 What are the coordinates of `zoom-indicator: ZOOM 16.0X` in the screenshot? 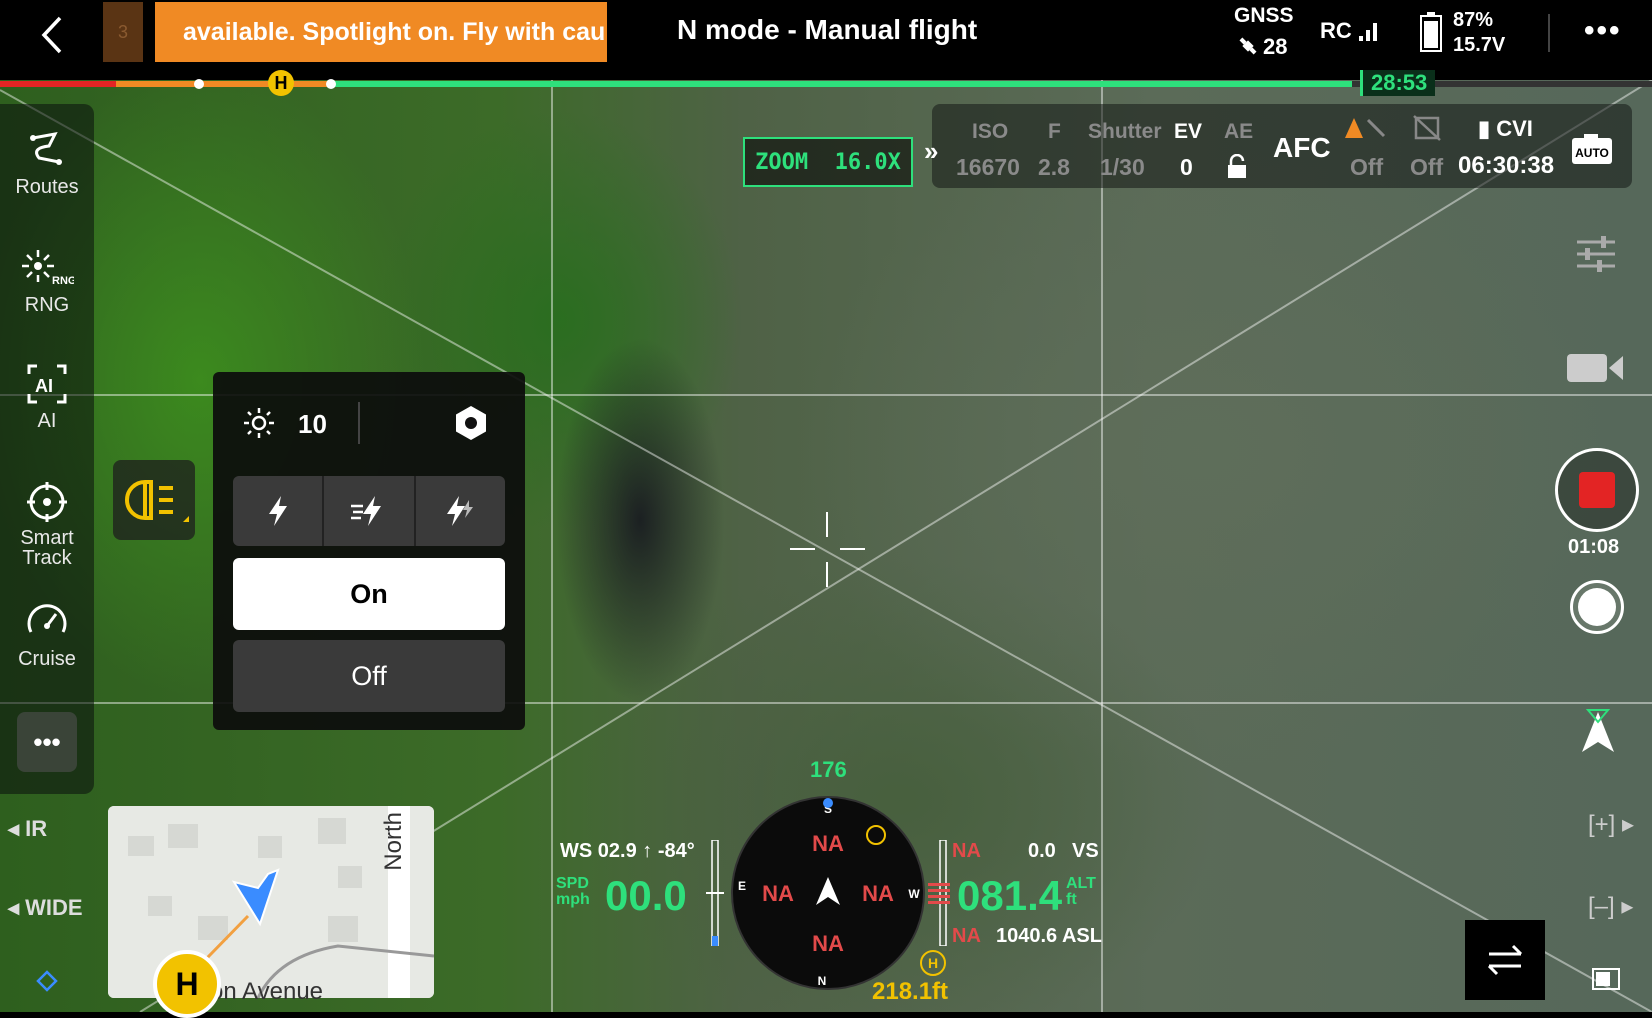 It's located at (828, 162).